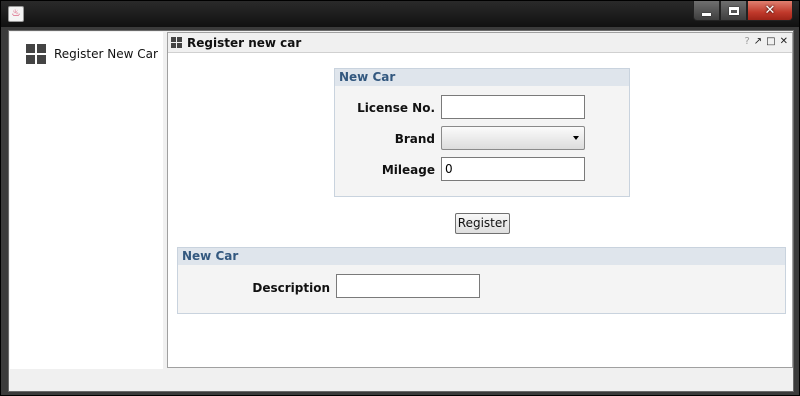 This screenshot has height=396, width=800. I want to click on brand-label: Brand, so click(414, 139).